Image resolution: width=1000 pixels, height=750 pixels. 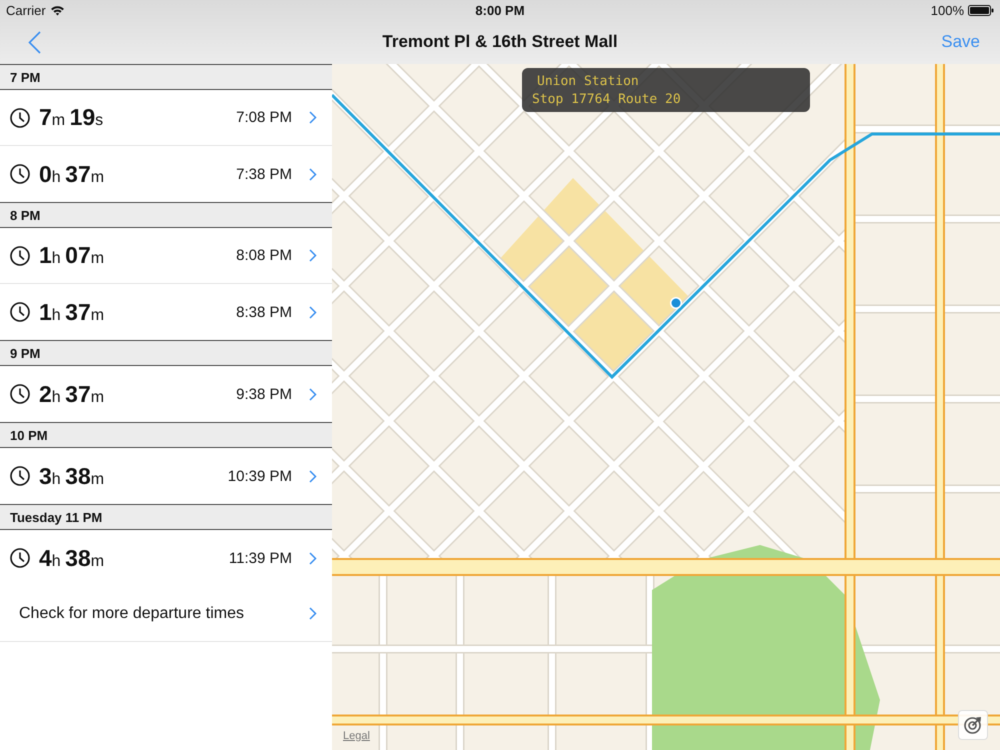 I want to click on back-chevron-icon, so click(x=34, y=42).